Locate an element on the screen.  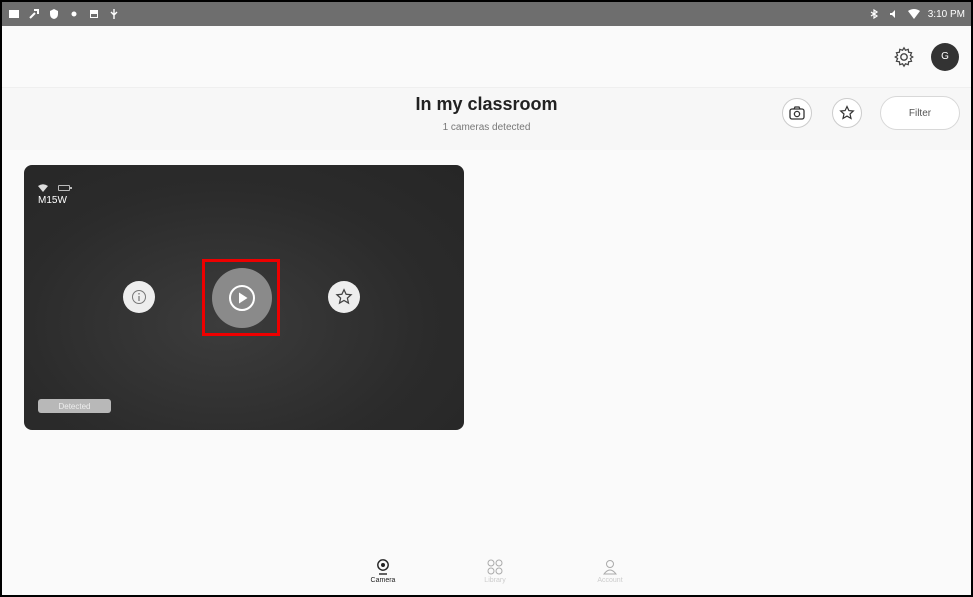
top-app-bar: G is located at coordinates (486, 57).